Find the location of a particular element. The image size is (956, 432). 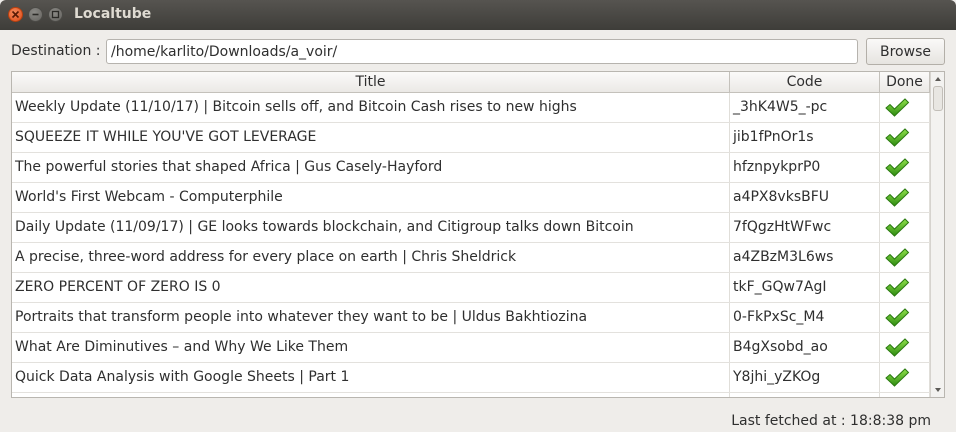

close-icon is located at coordinates (15, 14).